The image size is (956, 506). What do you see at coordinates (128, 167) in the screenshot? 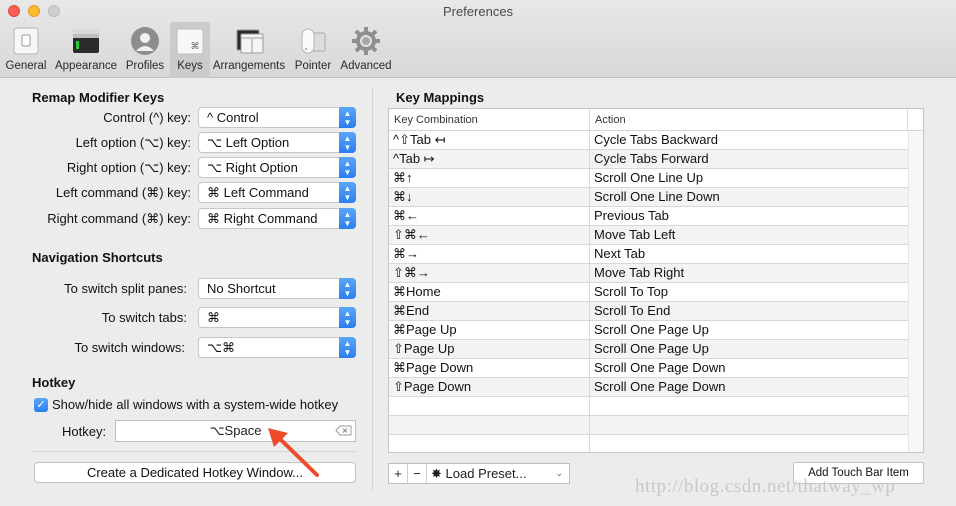
I see `remap-right-option-label: Right option (⌥) key:` at bounding box center [128, 167].